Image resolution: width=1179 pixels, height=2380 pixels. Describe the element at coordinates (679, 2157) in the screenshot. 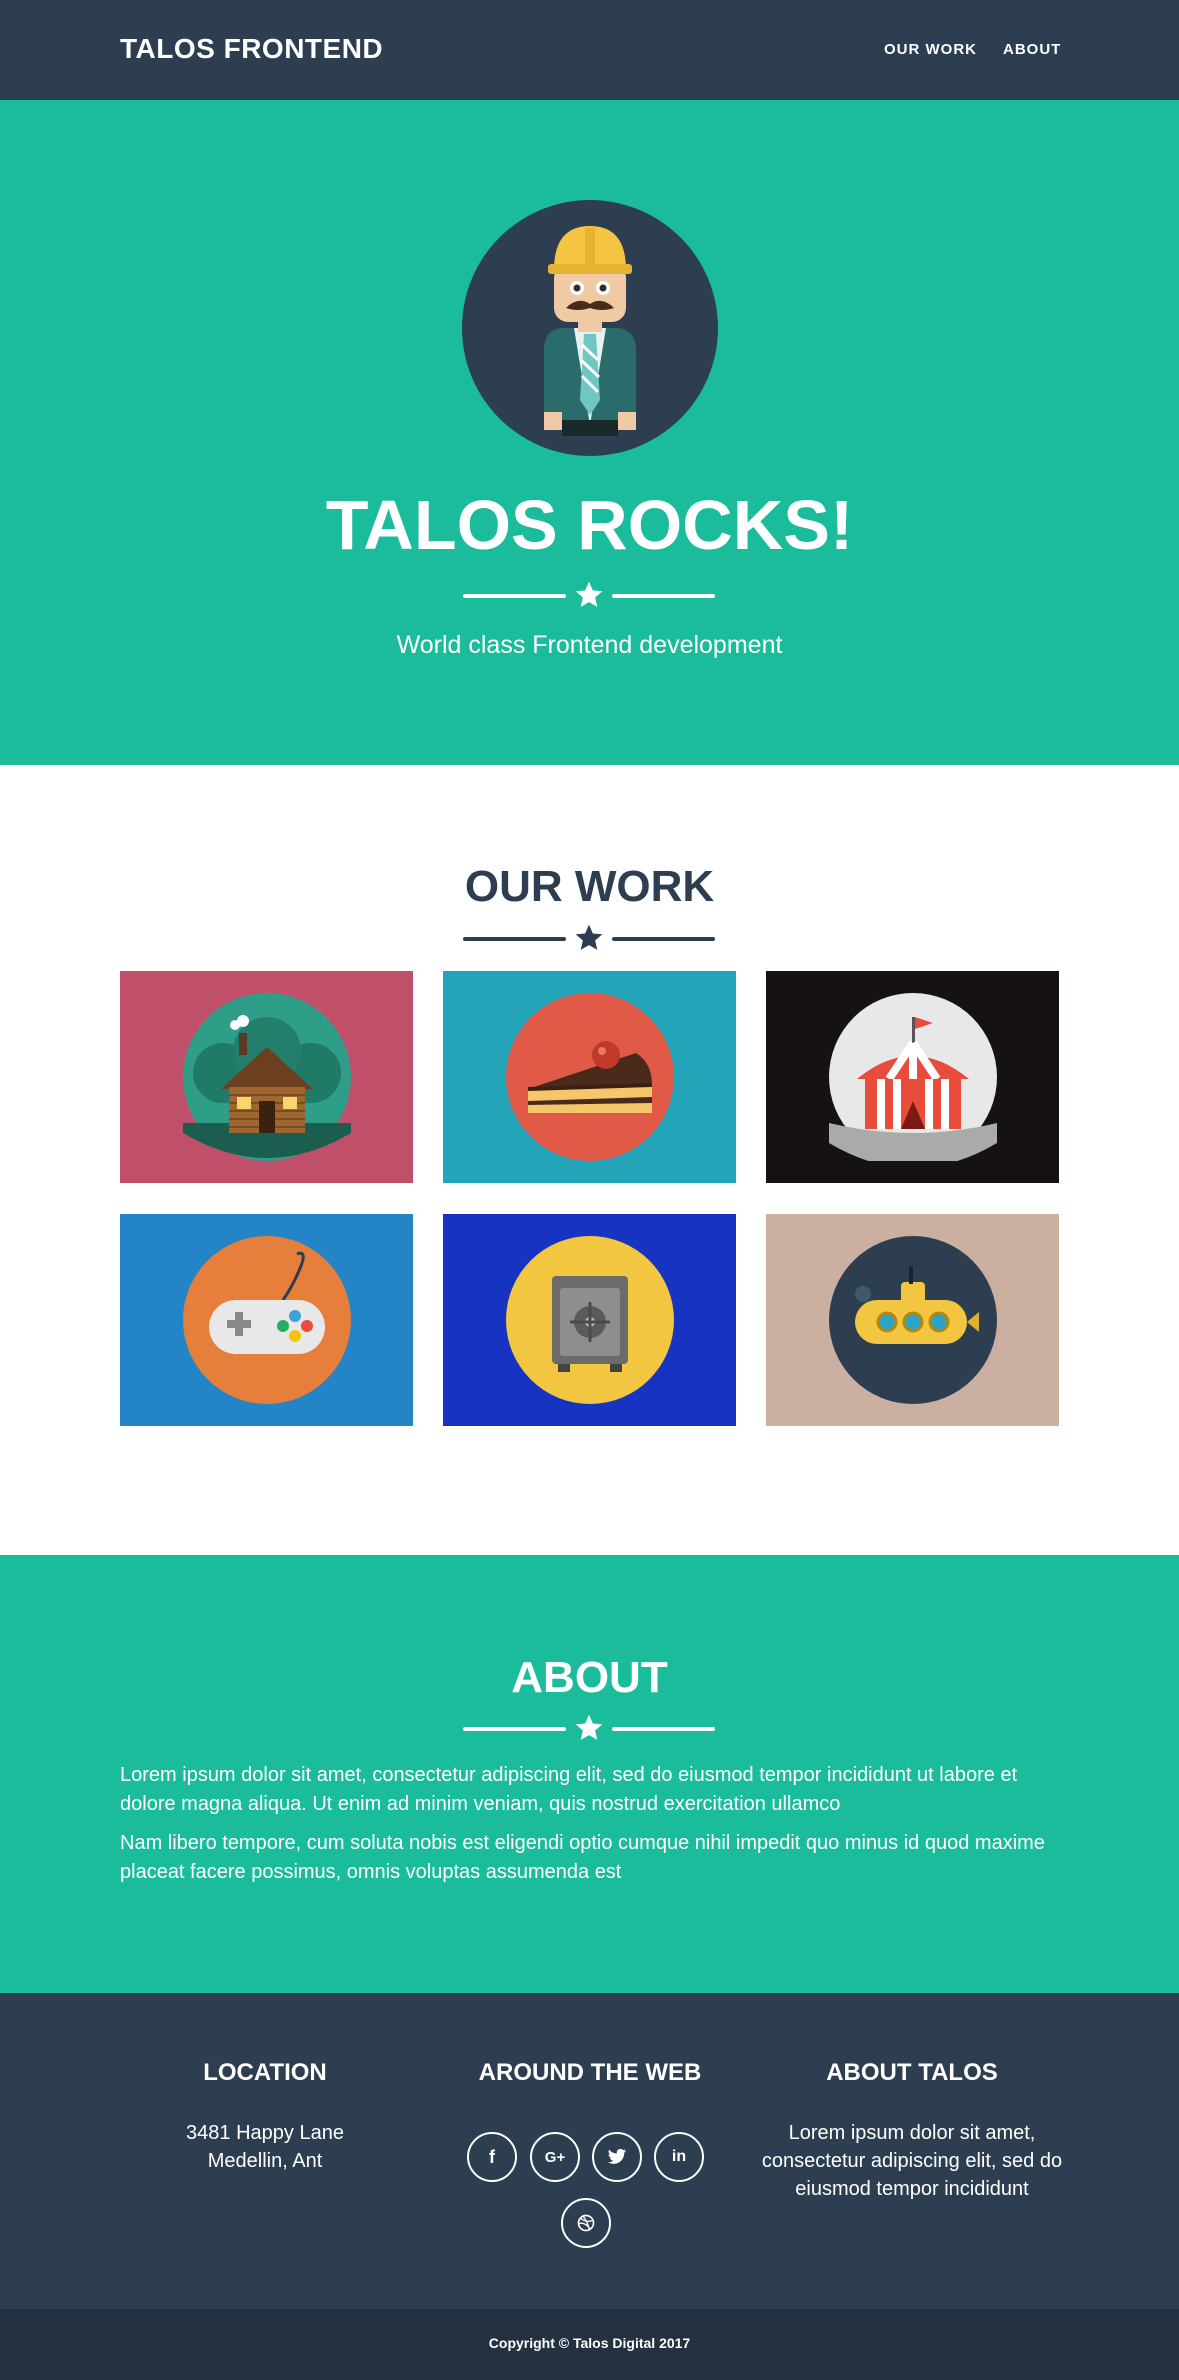

I see `linkedin-icon: in` at that location.